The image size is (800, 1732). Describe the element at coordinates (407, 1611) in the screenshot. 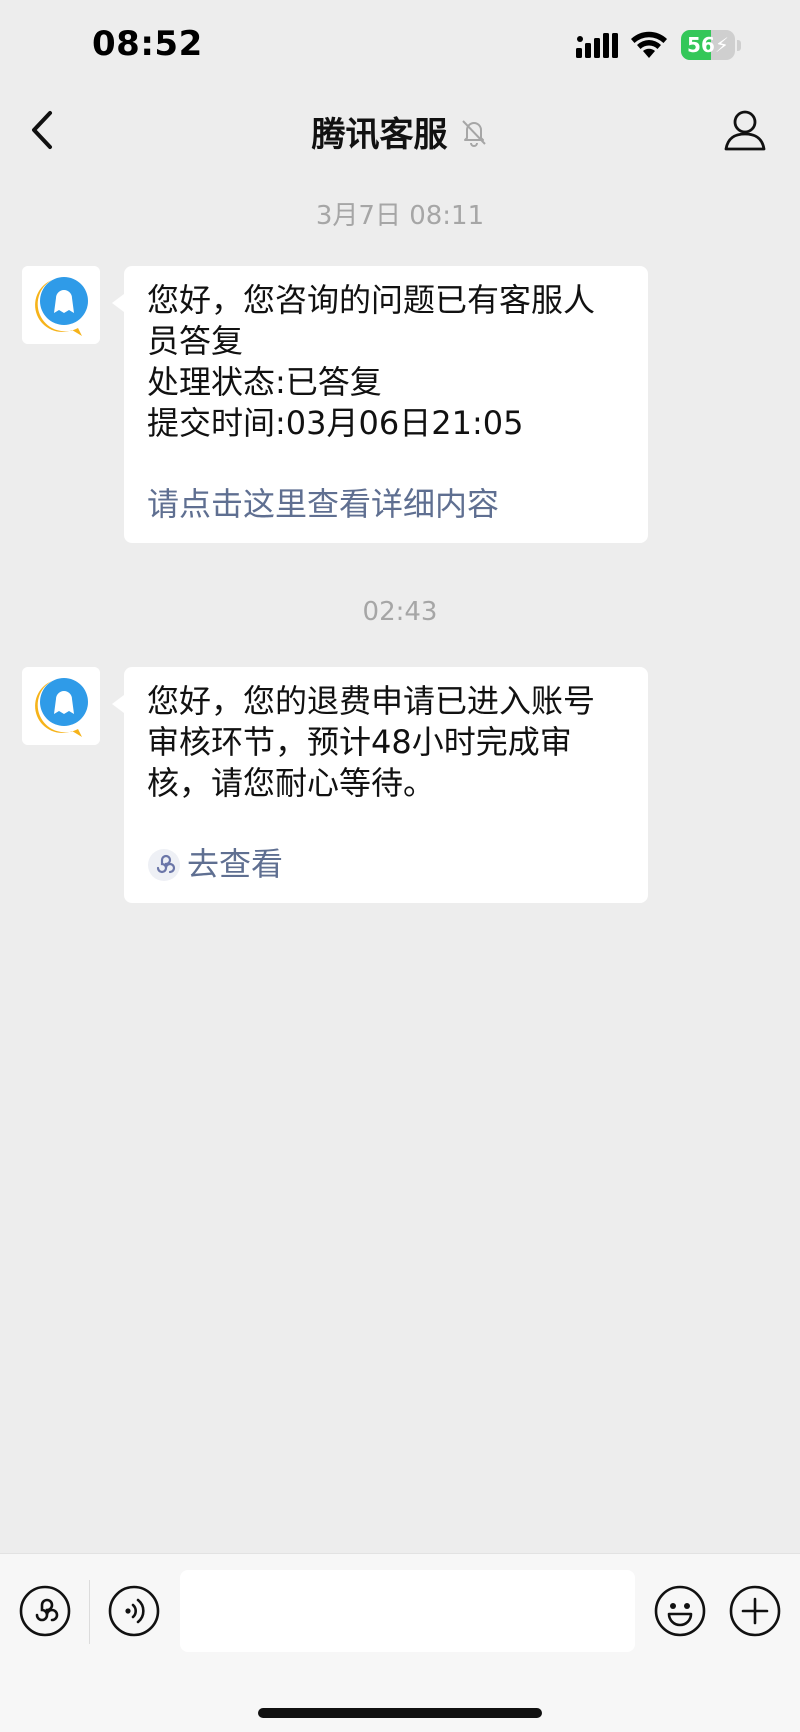

I see `message-input` at that location.